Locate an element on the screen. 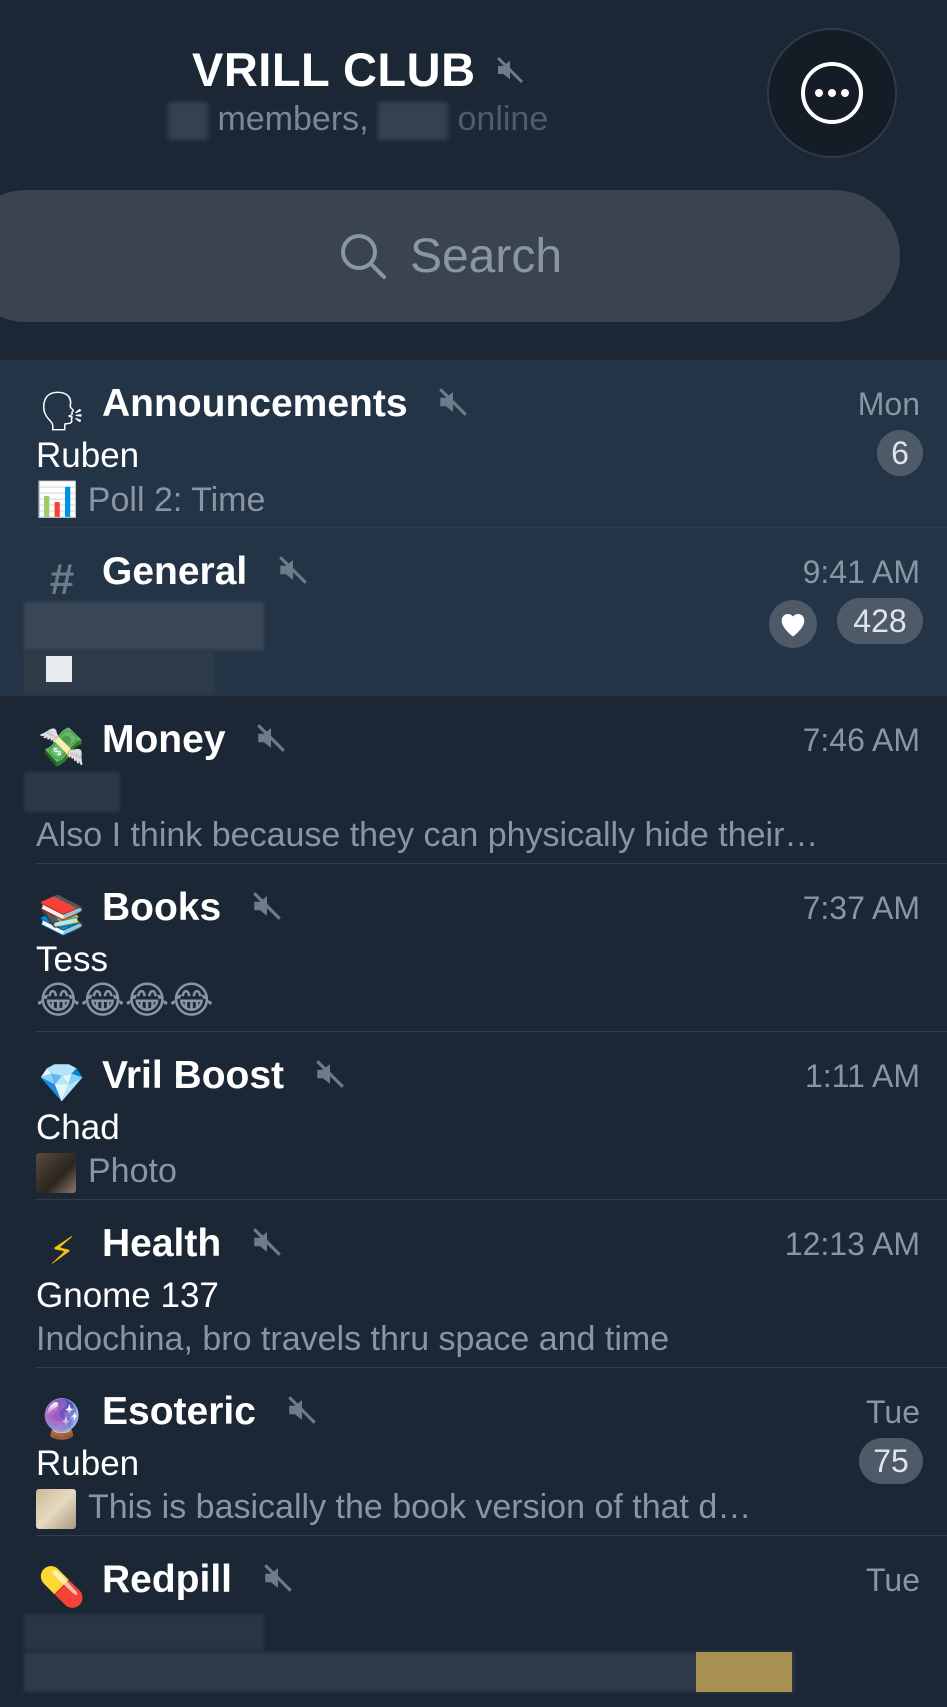 The height and width of the screenshot is (1707, 947). search-bar: Search is located at coordinates (450, 256).